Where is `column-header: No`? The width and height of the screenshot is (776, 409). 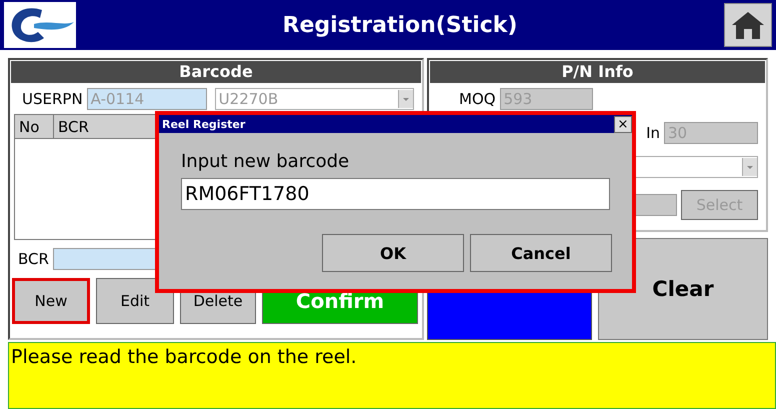 column-header: No is located at coordinates (34, 127).